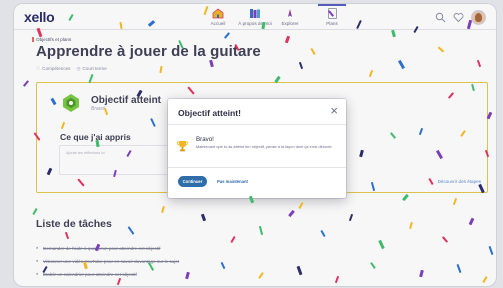 This screenshot has width=503, height=288. I want to click on continue-button: Continuer, so click(192, 181).